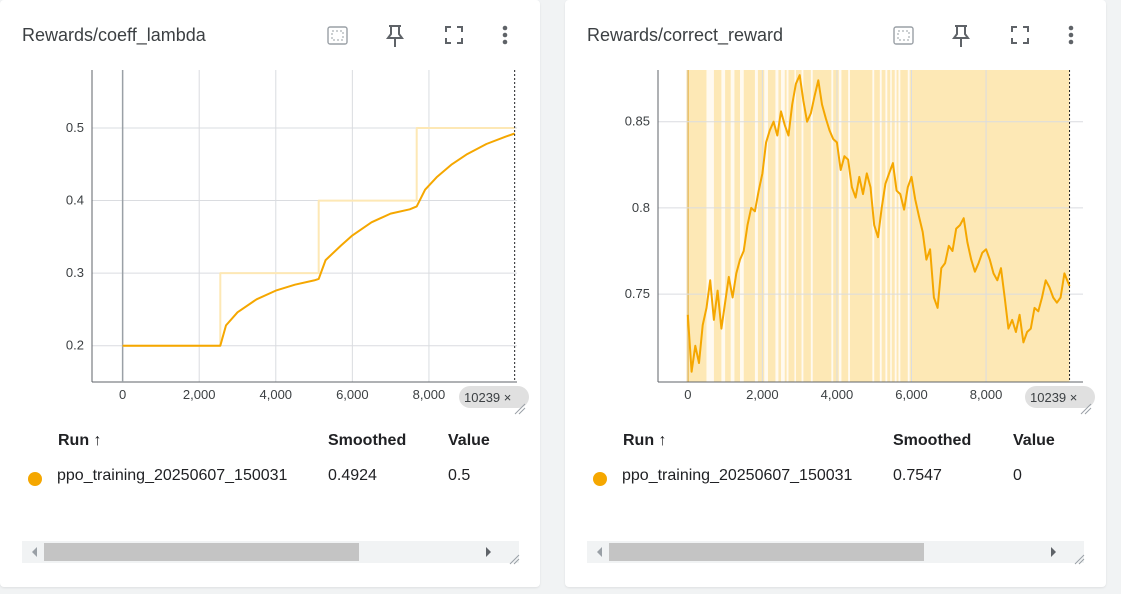  What do you see at coordinates (352, 475) in the screenshot?
I see `smoothed-value: 0.4924` at bounding box center [352, 475].